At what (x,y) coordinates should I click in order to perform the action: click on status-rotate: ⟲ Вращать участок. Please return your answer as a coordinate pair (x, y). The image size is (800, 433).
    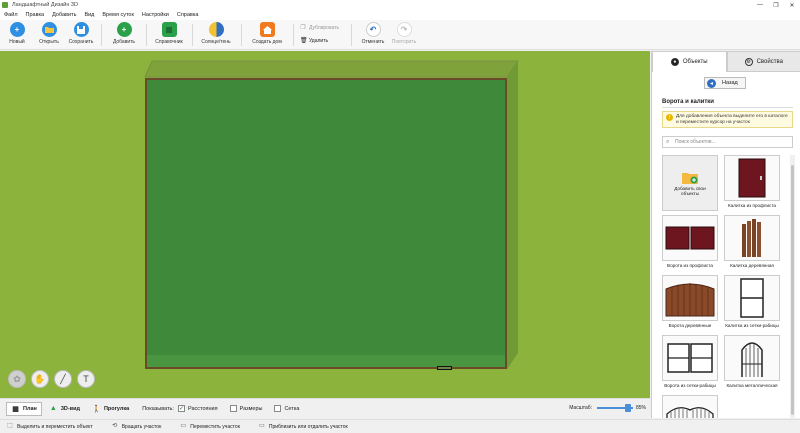
    Looking at the image, I should click on (136, 426).